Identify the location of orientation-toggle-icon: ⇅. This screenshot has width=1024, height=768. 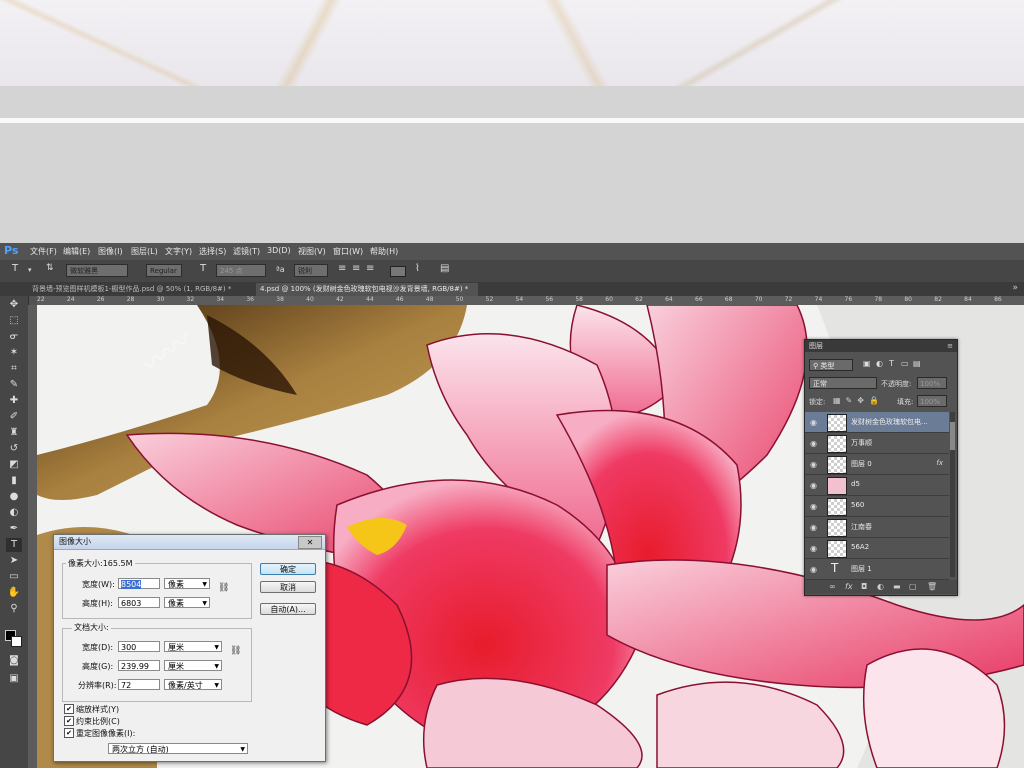
(50, 268).